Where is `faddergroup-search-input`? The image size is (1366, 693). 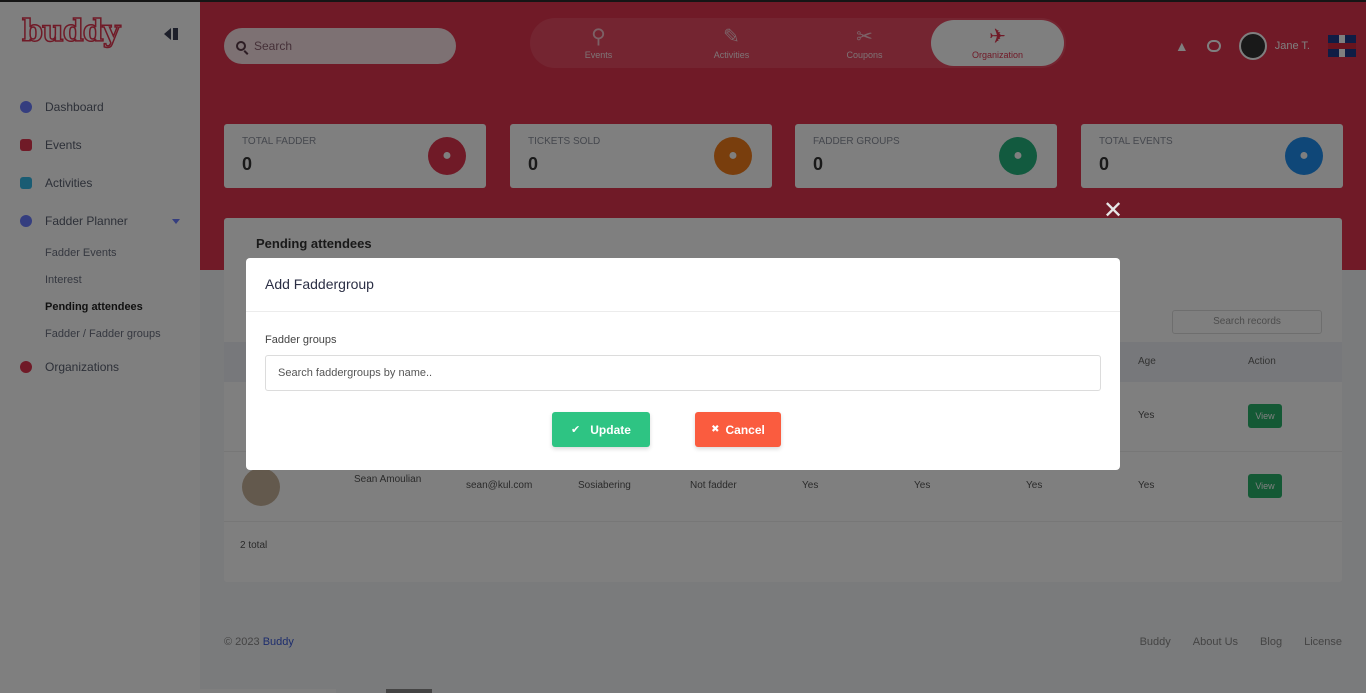 faddergroup-search-input is located at coordinates (683, 373).